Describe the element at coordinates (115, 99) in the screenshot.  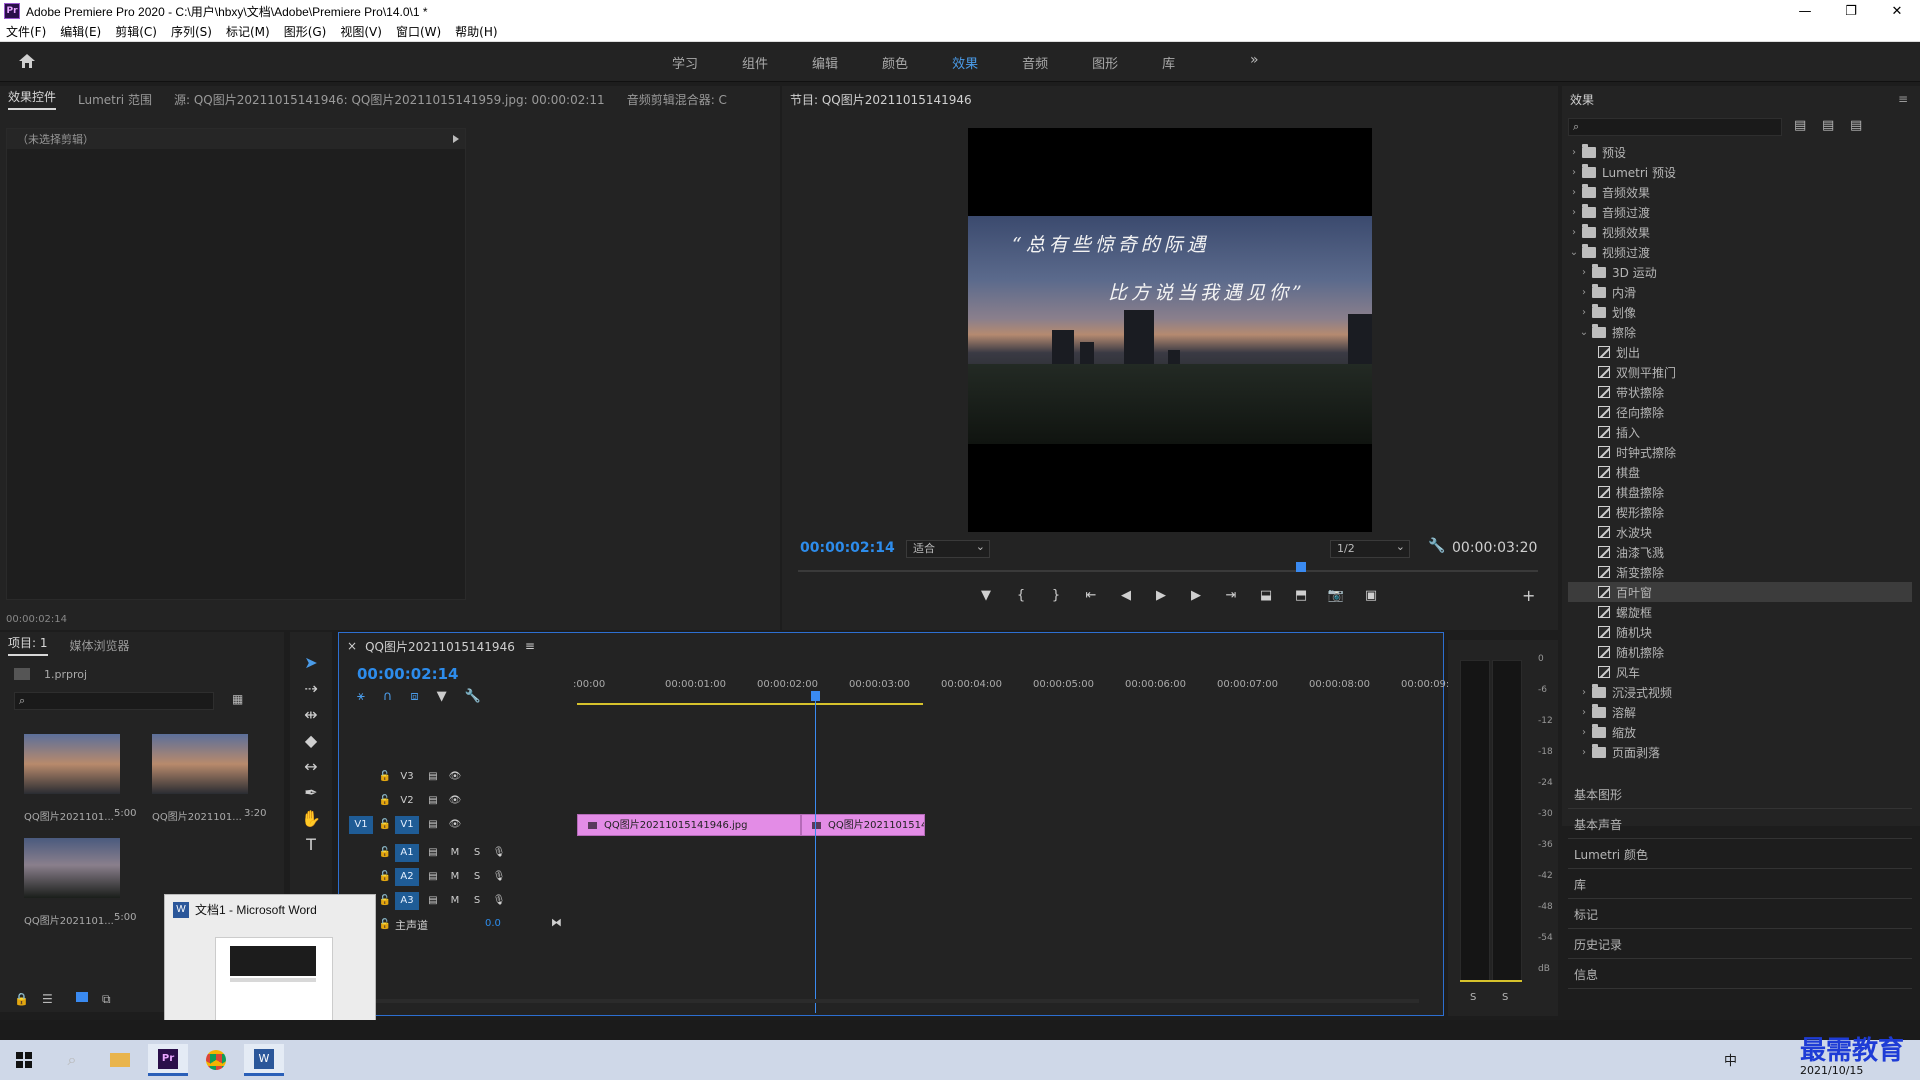
I see `tab-lumetri-scopes: Lumetri 范围` at that location.